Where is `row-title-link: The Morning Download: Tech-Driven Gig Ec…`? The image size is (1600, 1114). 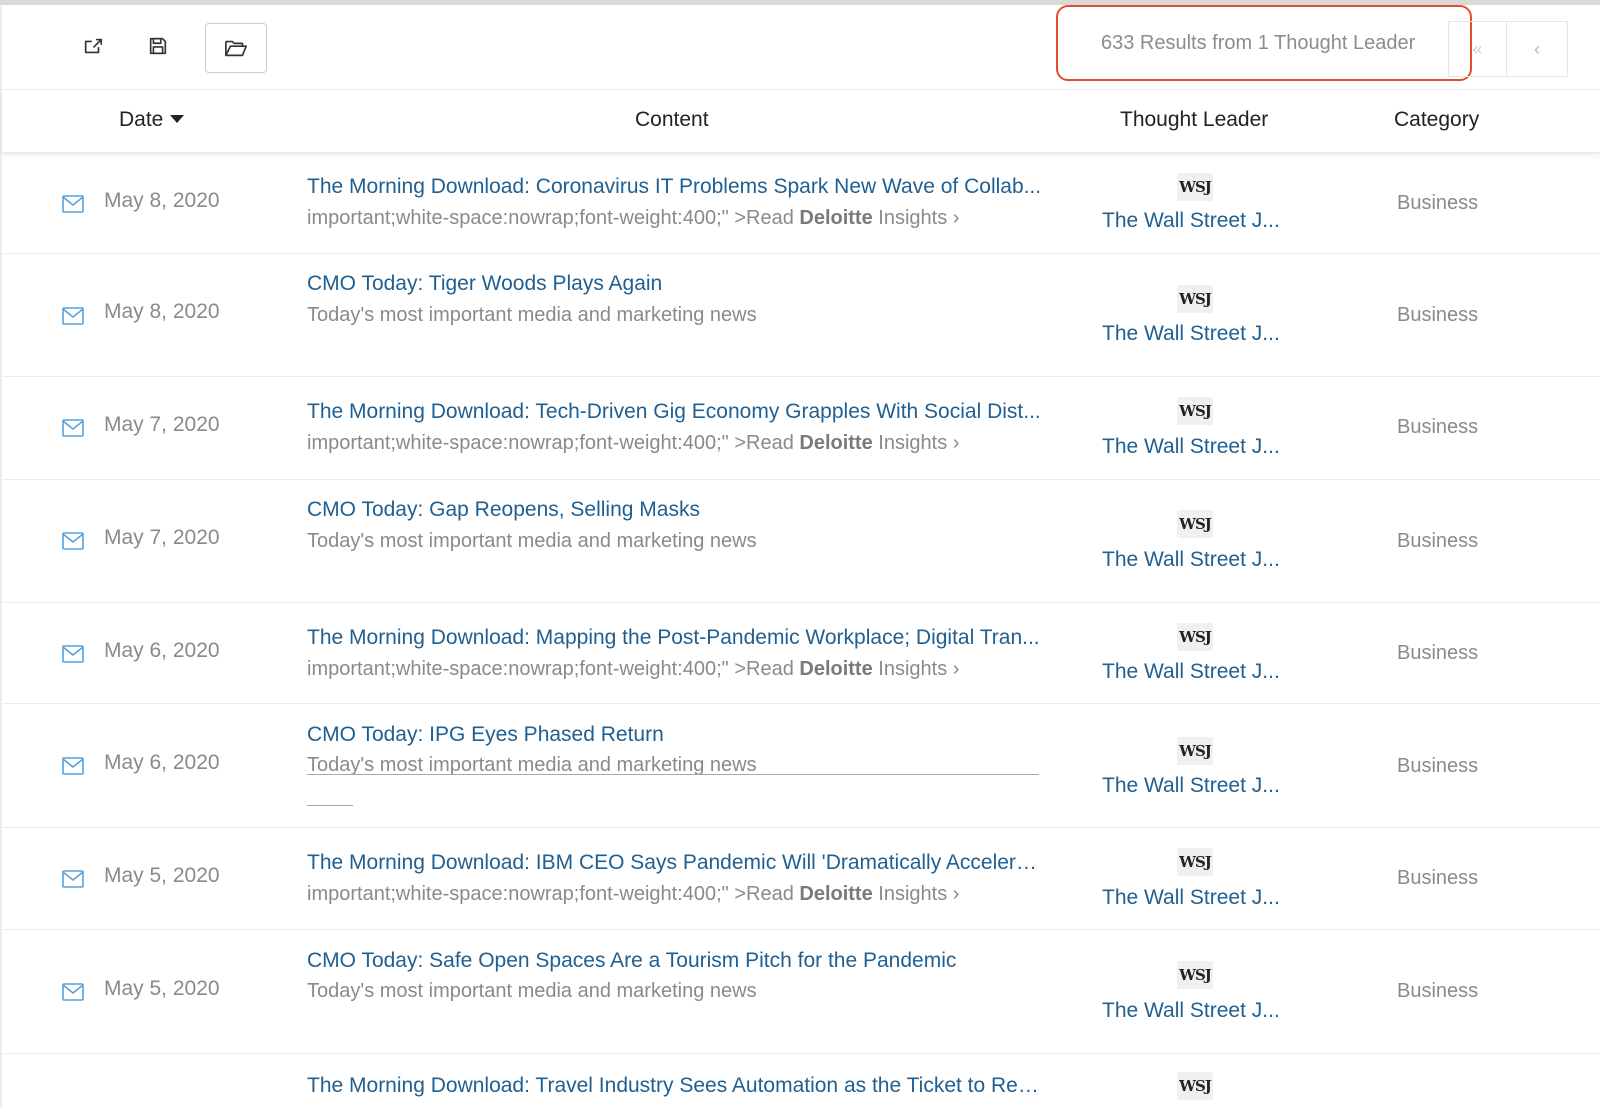
row-title-link: The Morning Download: Tech-Driven Gig Ec… is located at coordinates (674, 412).